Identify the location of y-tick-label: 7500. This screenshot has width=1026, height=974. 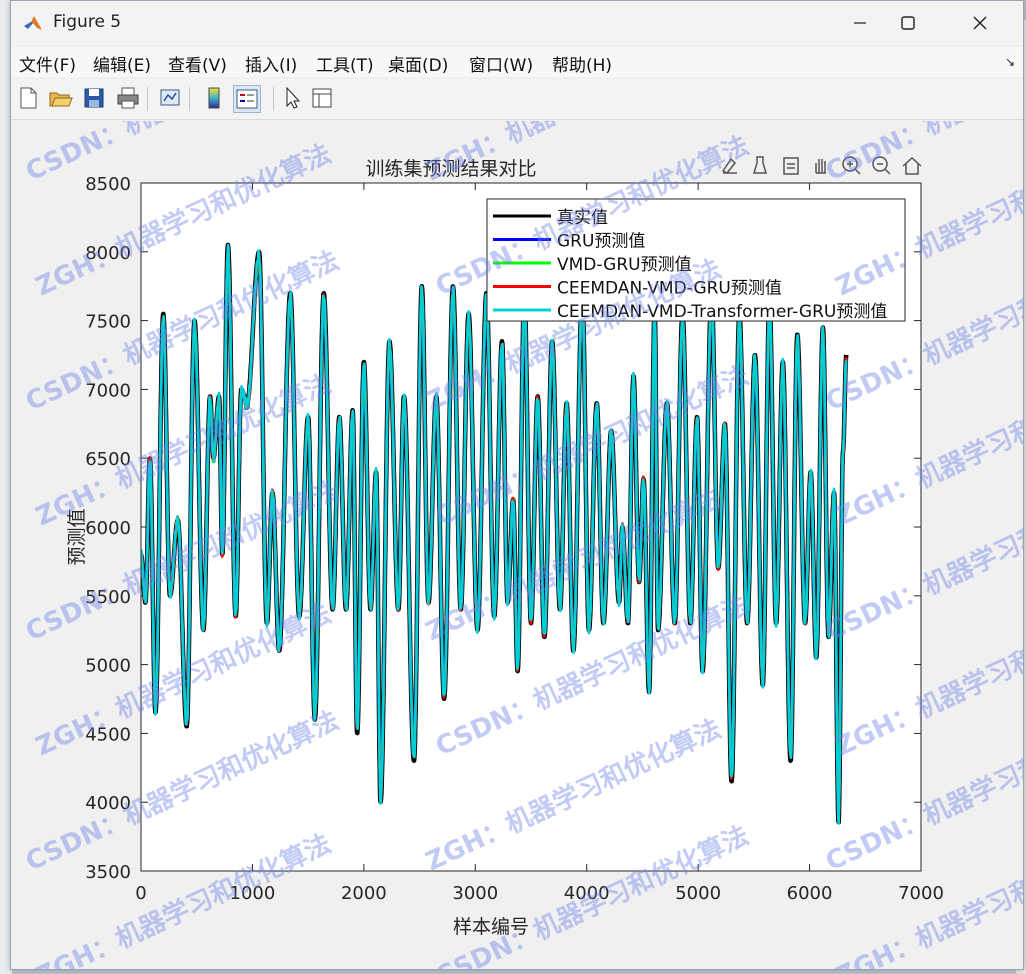
(108, 322).